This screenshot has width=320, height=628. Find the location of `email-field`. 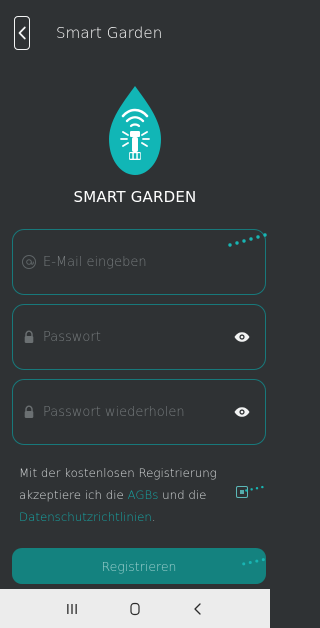

email-field is located at coordinates (139, 262).